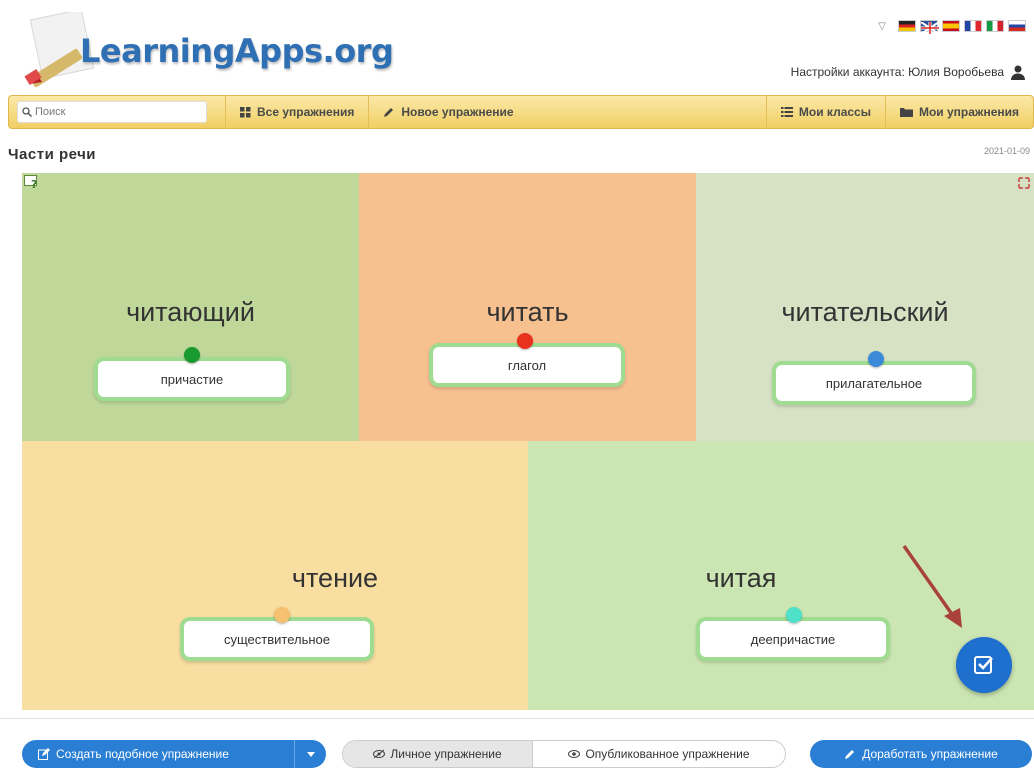 This screenshot has width=1034, height=771. Describe the element at coordinates (517, 718) in the screenshot. I see `footer-divider` at that location.